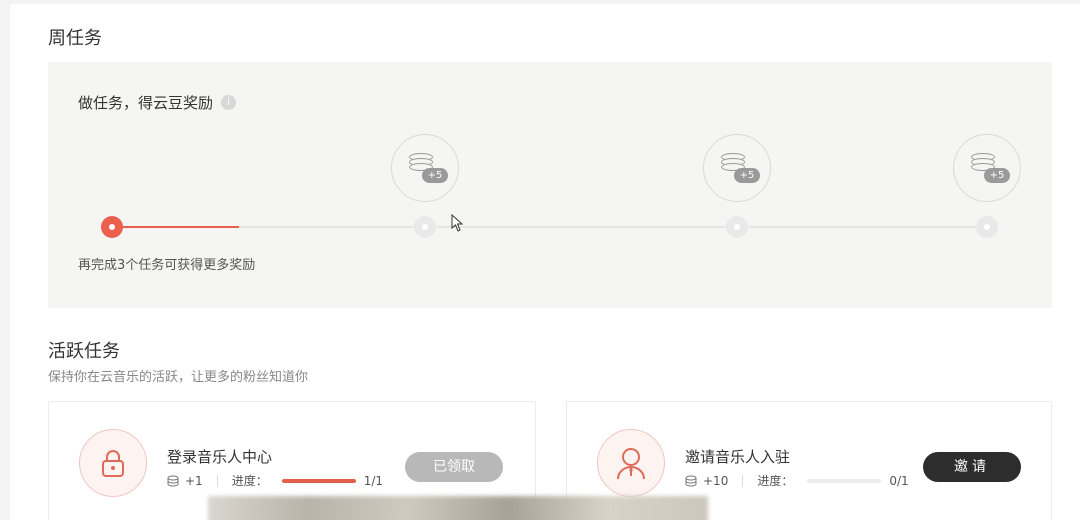 The width and height of the screenshot is (1080, 520). What do you see at coordinates (549, 227) in the screenshot?
I see `weekly-progress-track` at bounding box center [549, 227].